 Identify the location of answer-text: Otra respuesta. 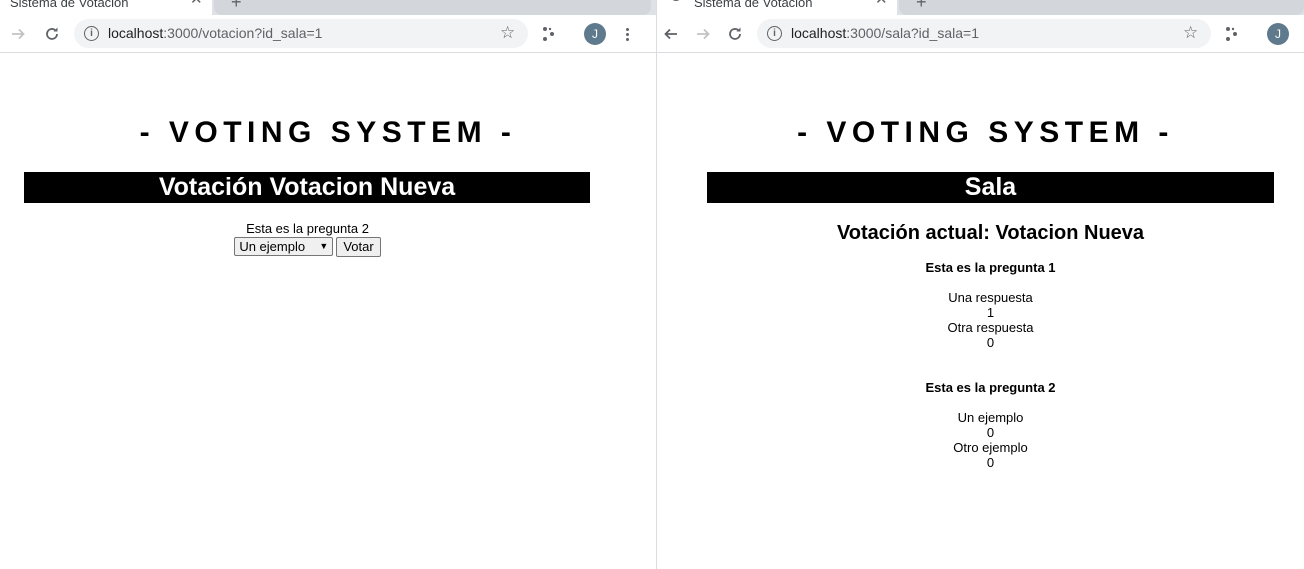
(990, 327).